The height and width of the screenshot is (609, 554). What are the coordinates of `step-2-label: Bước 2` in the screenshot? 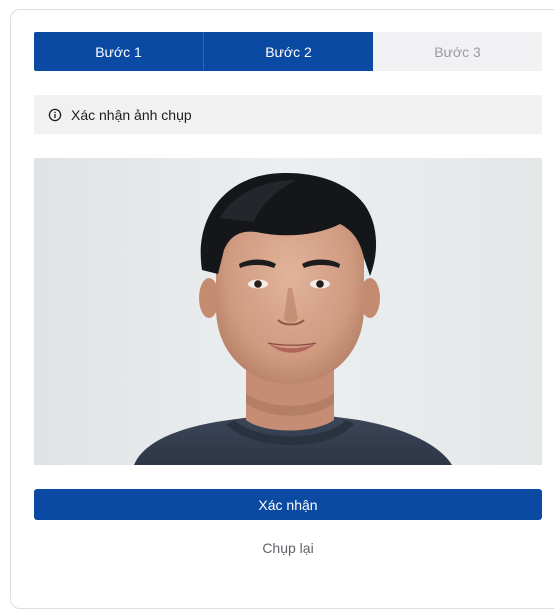 It's located at (288, 51).